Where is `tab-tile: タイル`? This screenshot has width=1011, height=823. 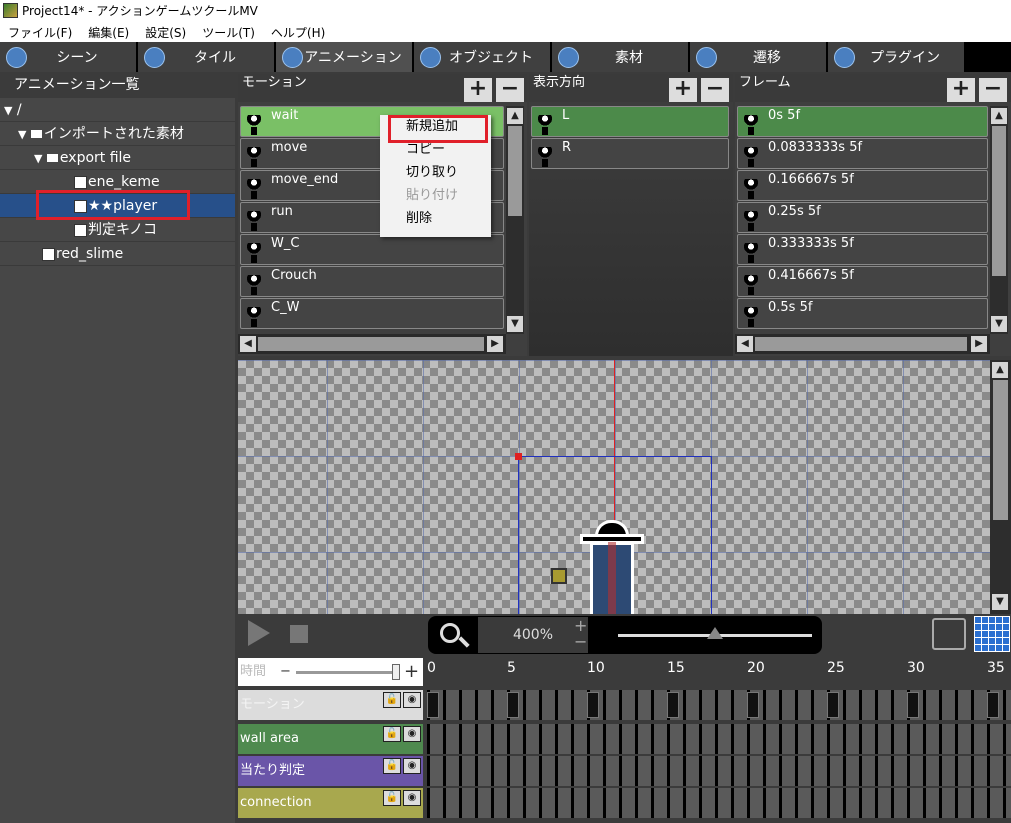
tab-tile: タイル is located at coordinates (207, 57).